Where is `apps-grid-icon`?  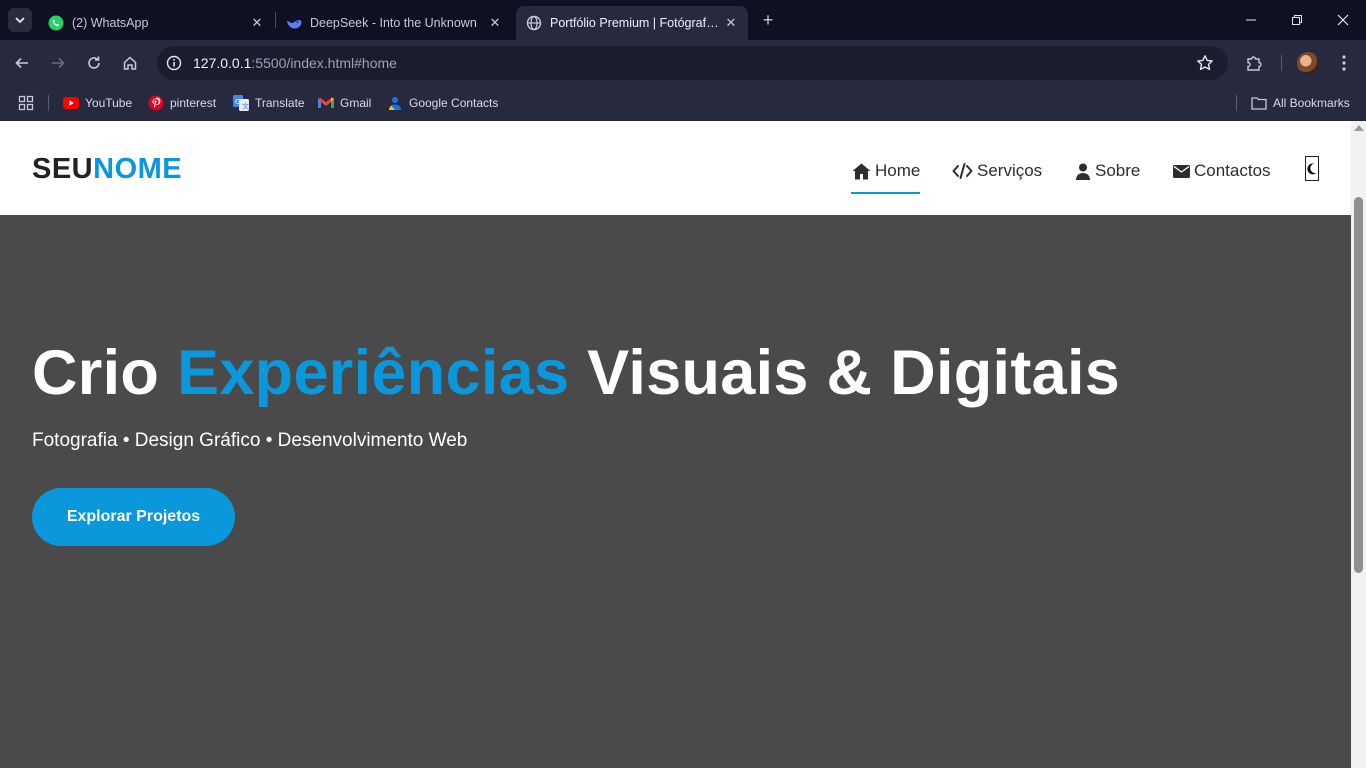
apps-grid-icon is located at coordinates (26, 103).